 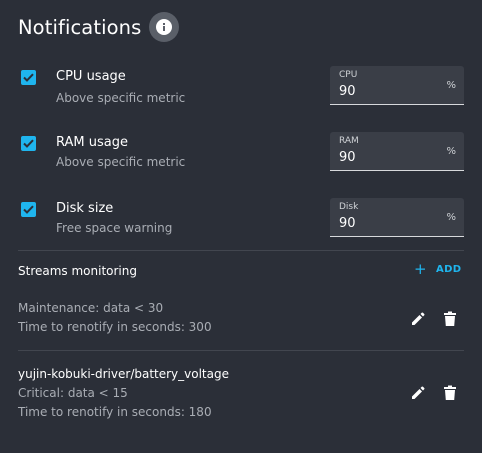 What do you see at coordinates (85, 208) in the screenshot?
I see `metric-title: Disk size` at bounding box center [85, 208].